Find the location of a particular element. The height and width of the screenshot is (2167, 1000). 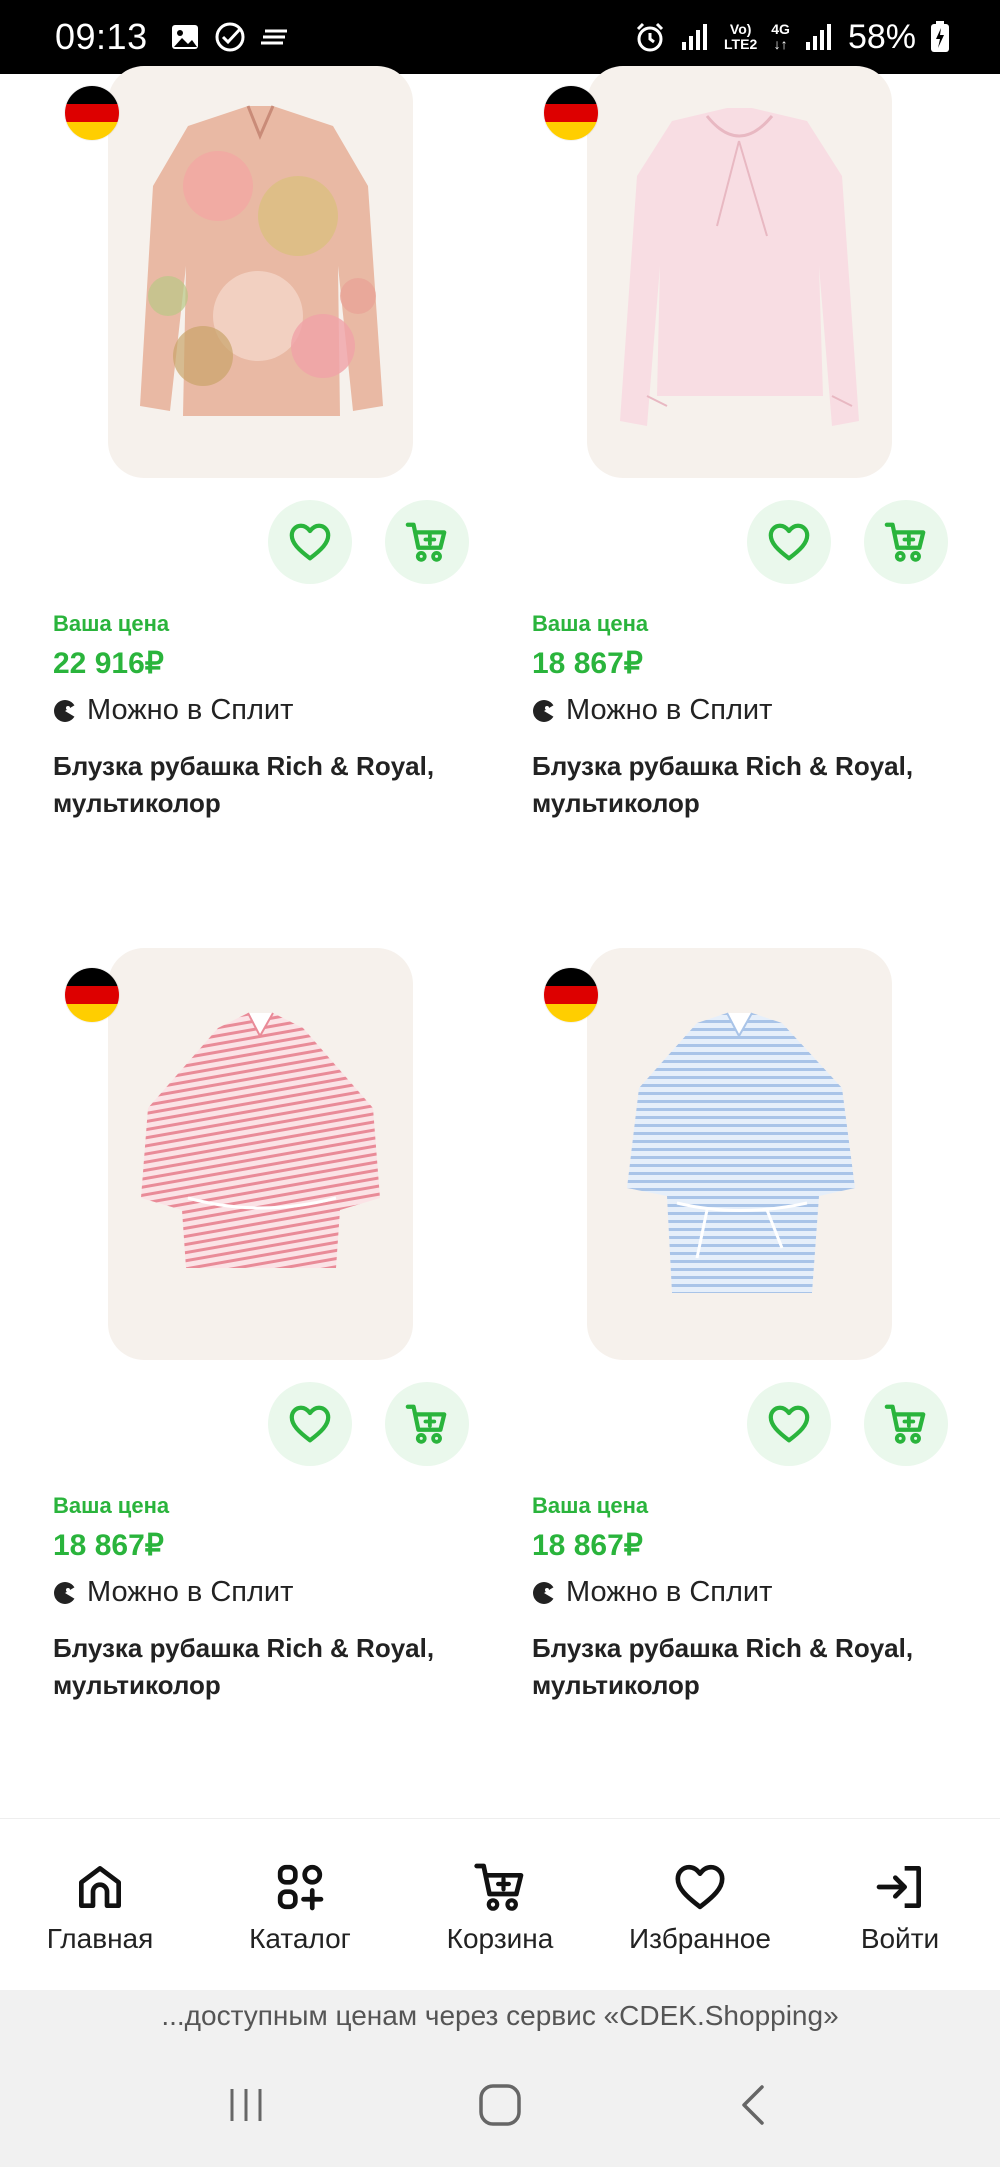

blue-striped-blouse-image is located at coordinates (741, 1152).